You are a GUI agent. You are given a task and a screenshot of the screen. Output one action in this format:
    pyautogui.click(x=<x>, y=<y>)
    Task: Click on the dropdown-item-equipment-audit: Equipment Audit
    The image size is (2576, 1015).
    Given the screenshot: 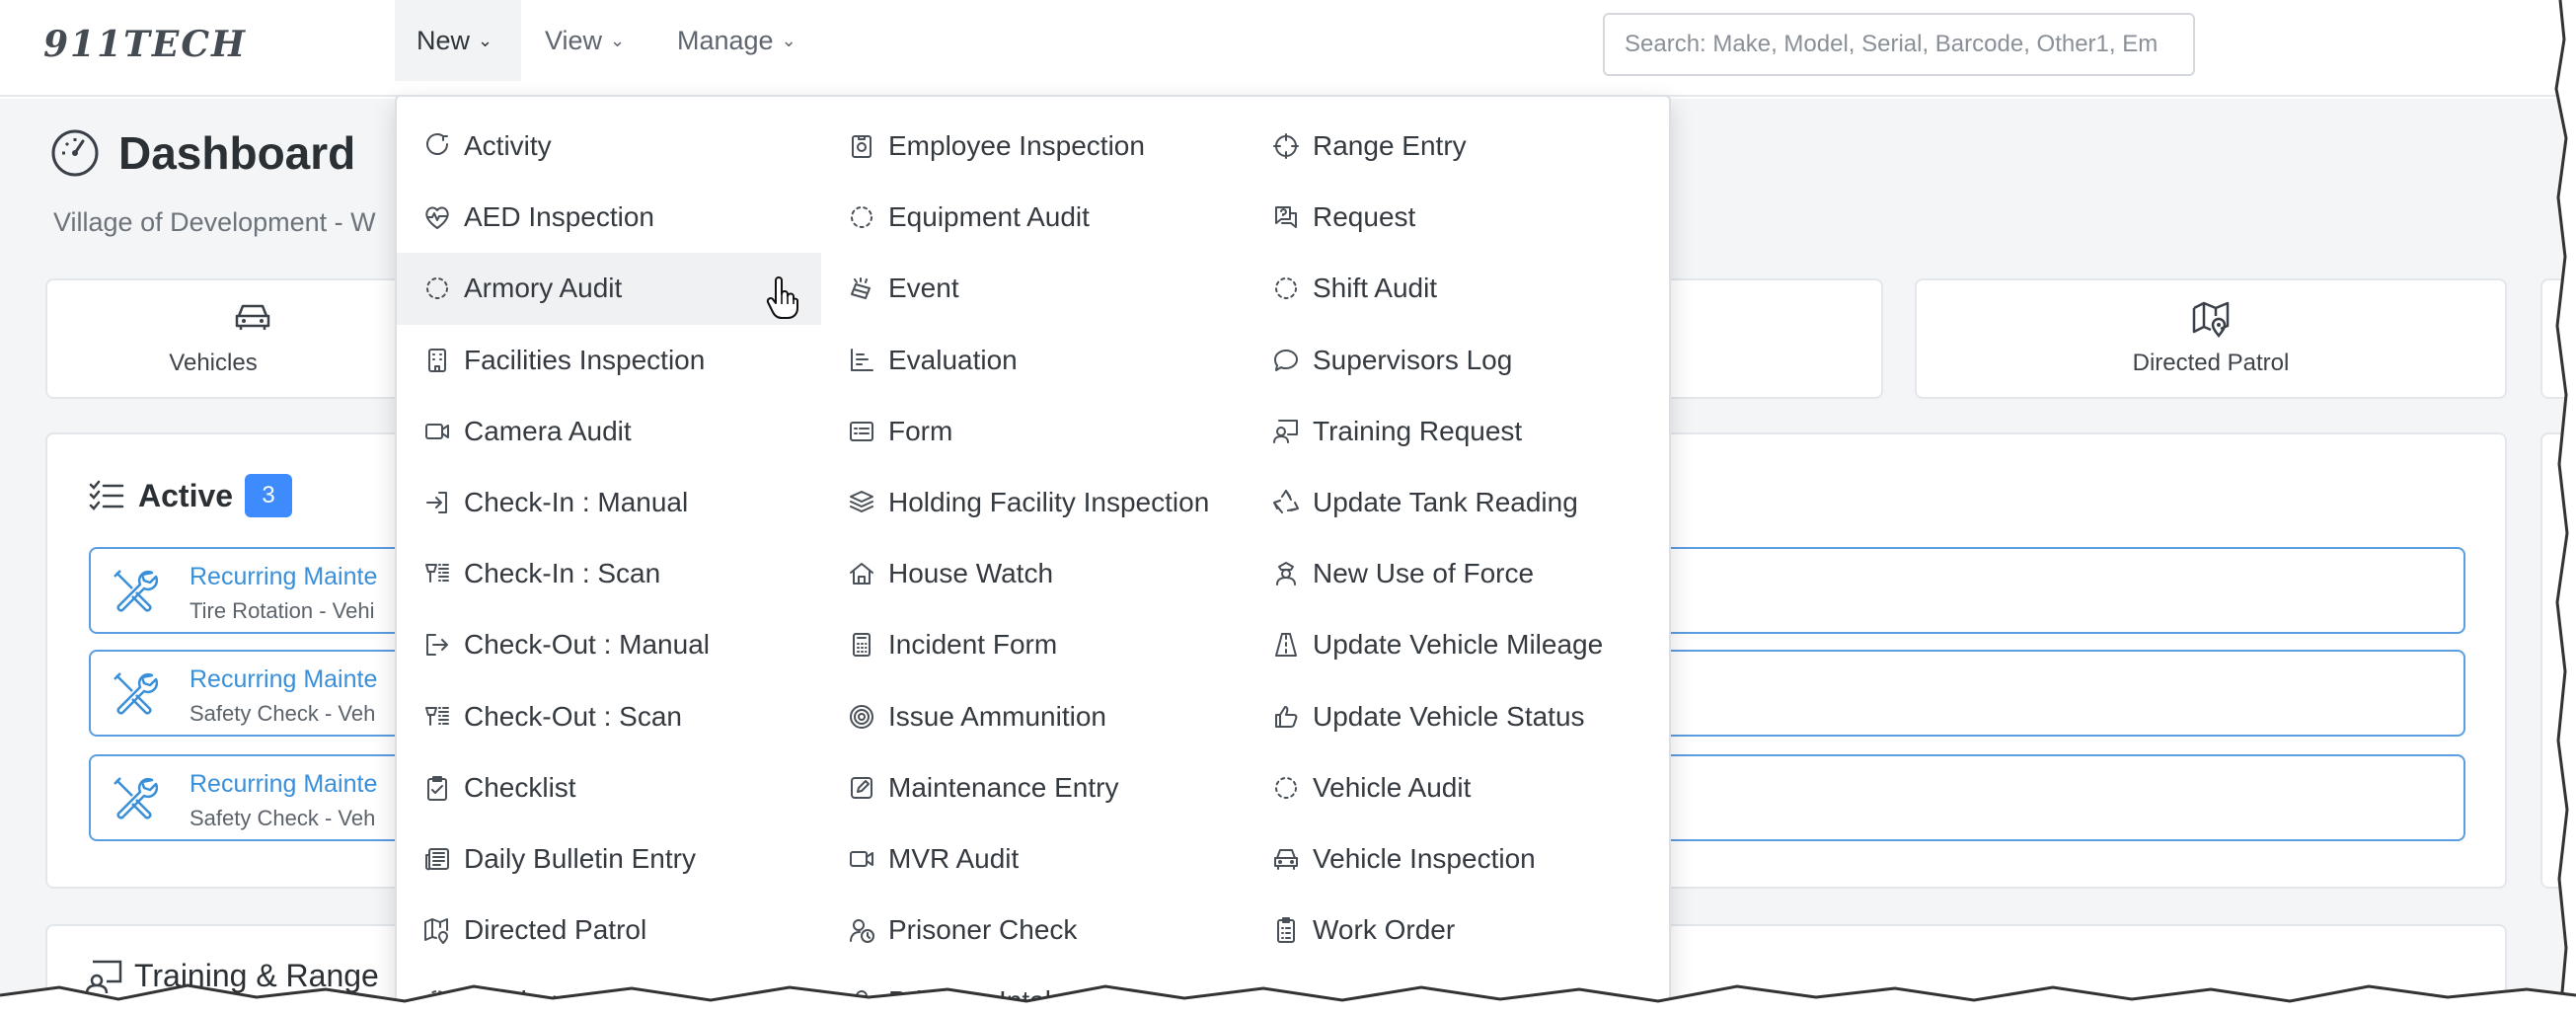 What is the action you would take?
    pyautogui.click(x=1033, y=217)
    